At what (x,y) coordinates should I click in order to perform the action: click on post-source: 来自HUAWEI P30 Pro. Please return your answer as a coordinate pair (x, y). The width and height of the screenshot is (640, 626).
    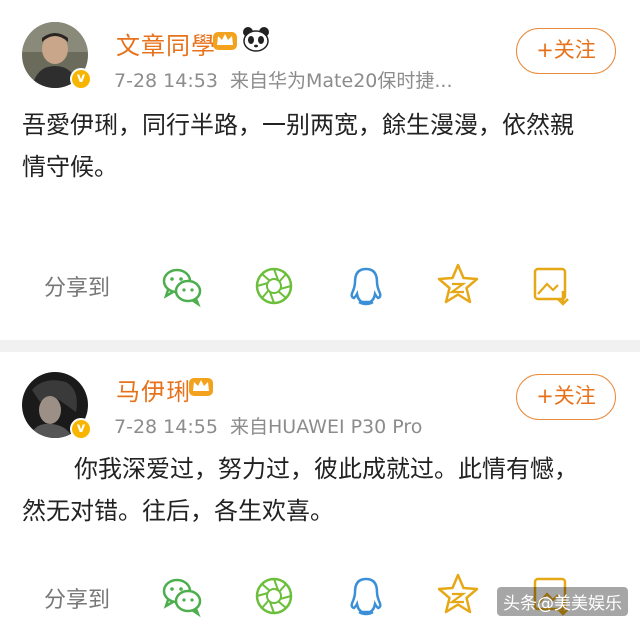
    Looking at the image, I should click on (326, 427).